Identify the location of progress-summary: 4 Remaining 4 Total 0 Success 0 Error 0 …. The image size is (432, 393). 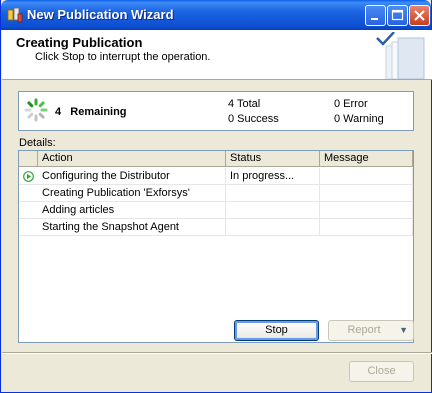
(216, 111).